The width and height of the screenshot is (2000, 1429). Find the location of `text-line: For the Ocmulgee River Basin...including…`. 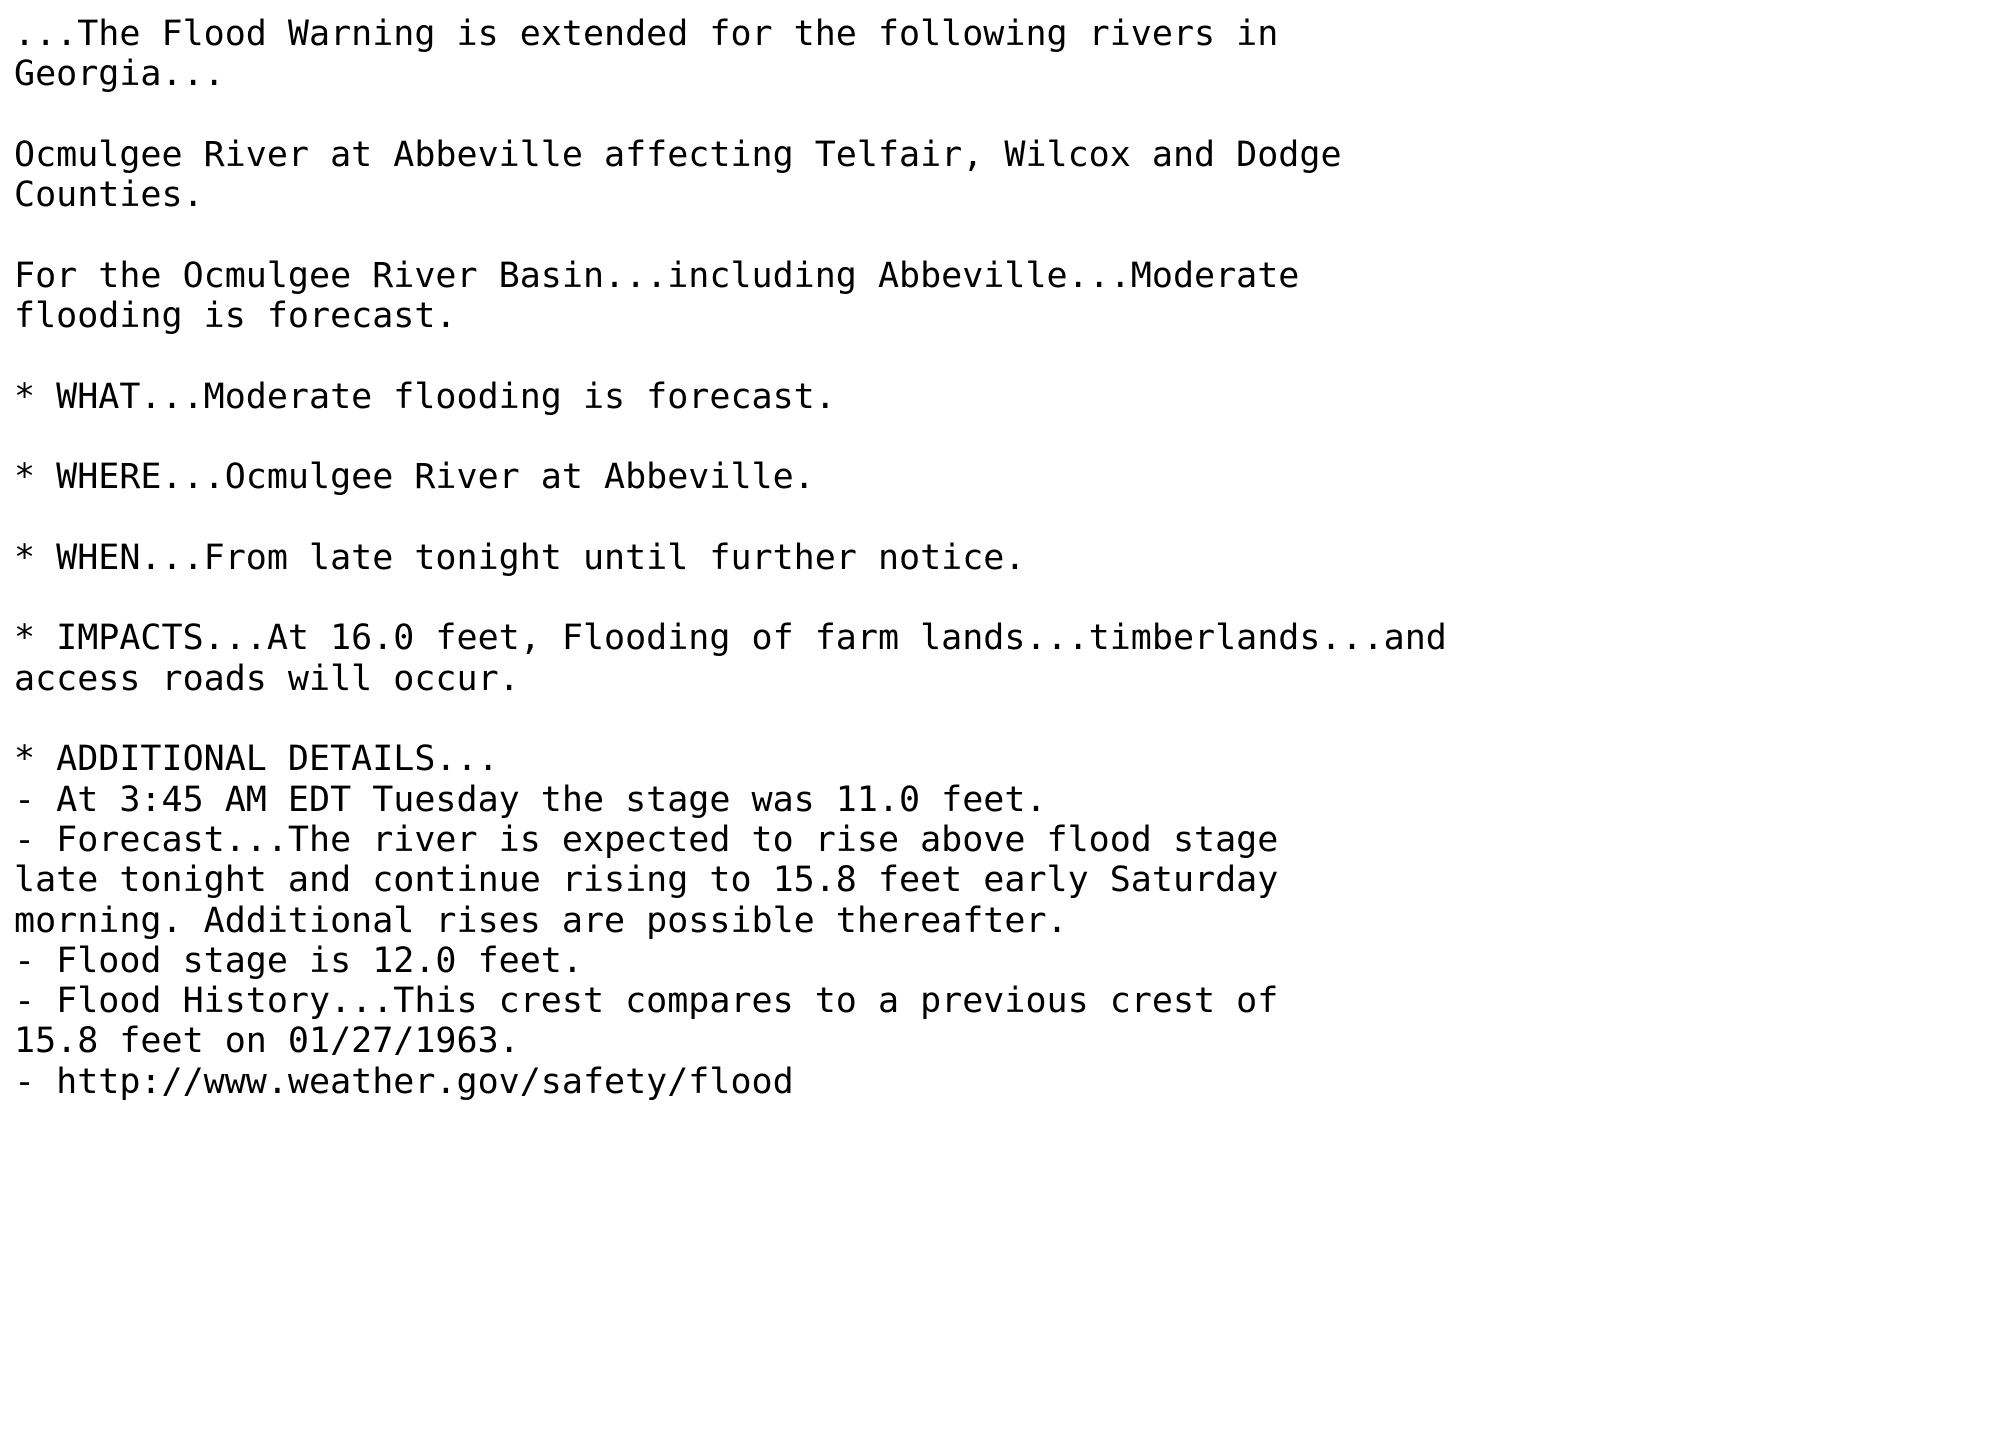

text-line: For the Ocmulgee River Basin...including… is located at coordinates (657, 275).